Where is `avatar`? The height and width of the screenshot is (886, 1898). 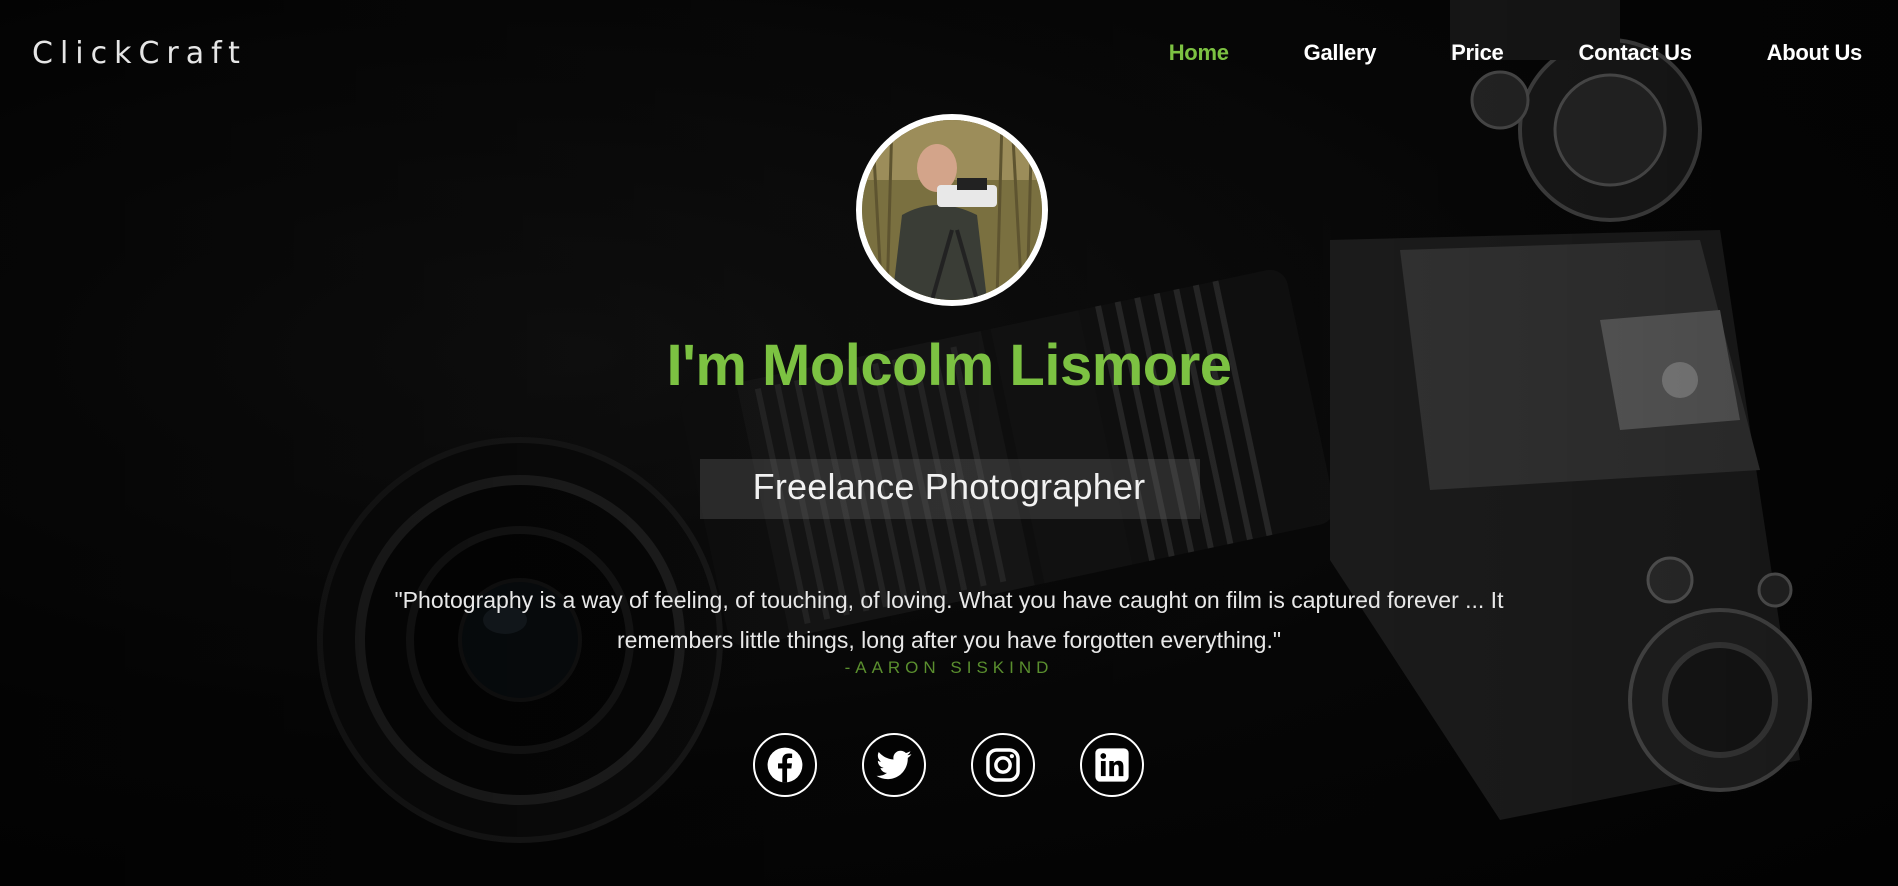
avatar is located at coordinates (952, 210).